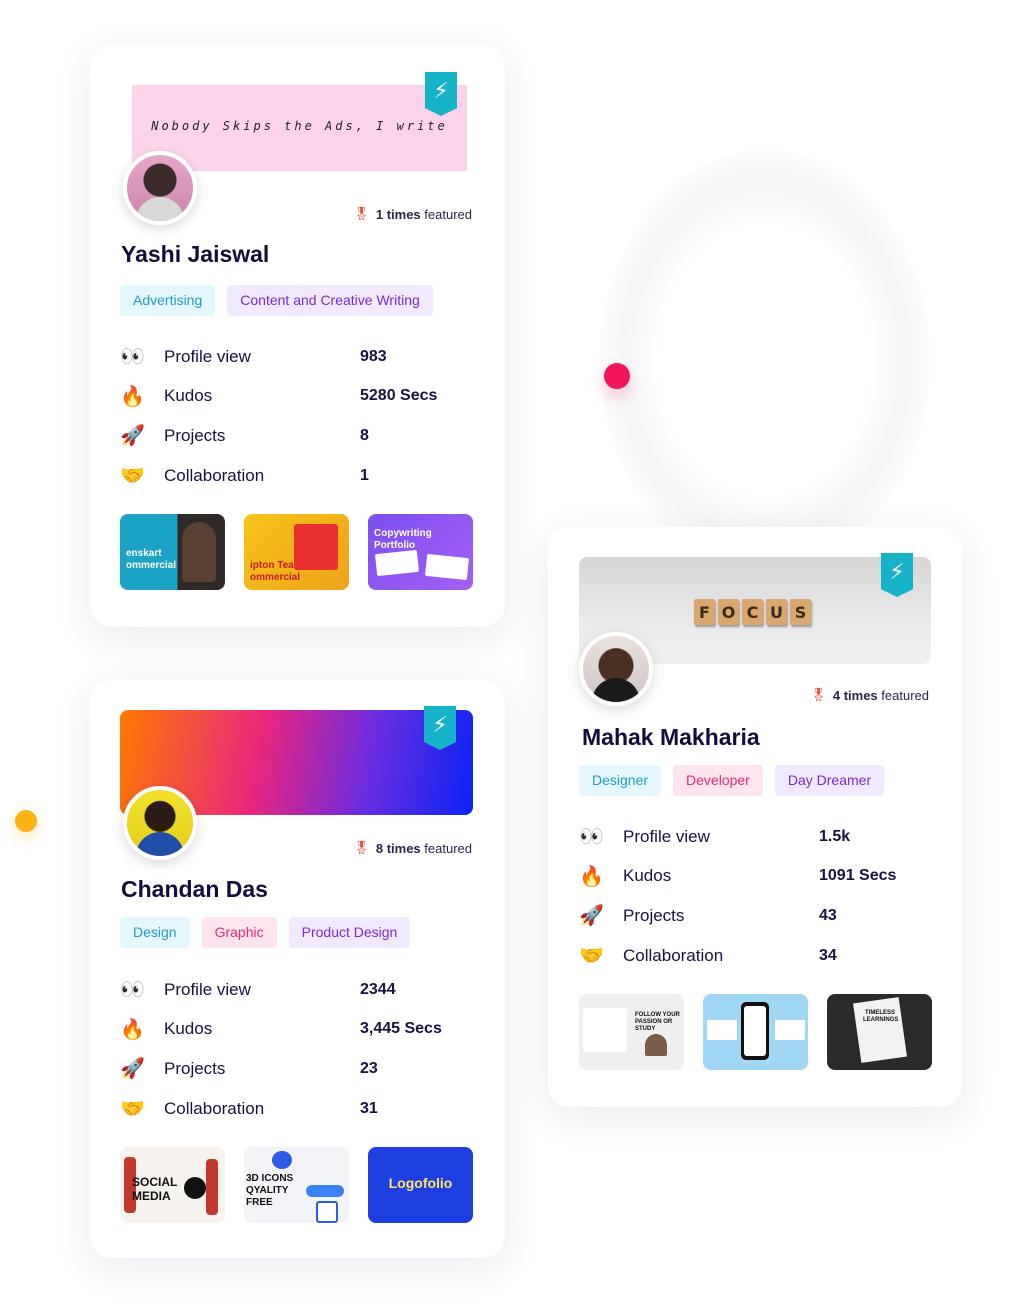 This screenshot has width=1013, height=1315. I want to click on tag-design: Design, so click(155, 932).